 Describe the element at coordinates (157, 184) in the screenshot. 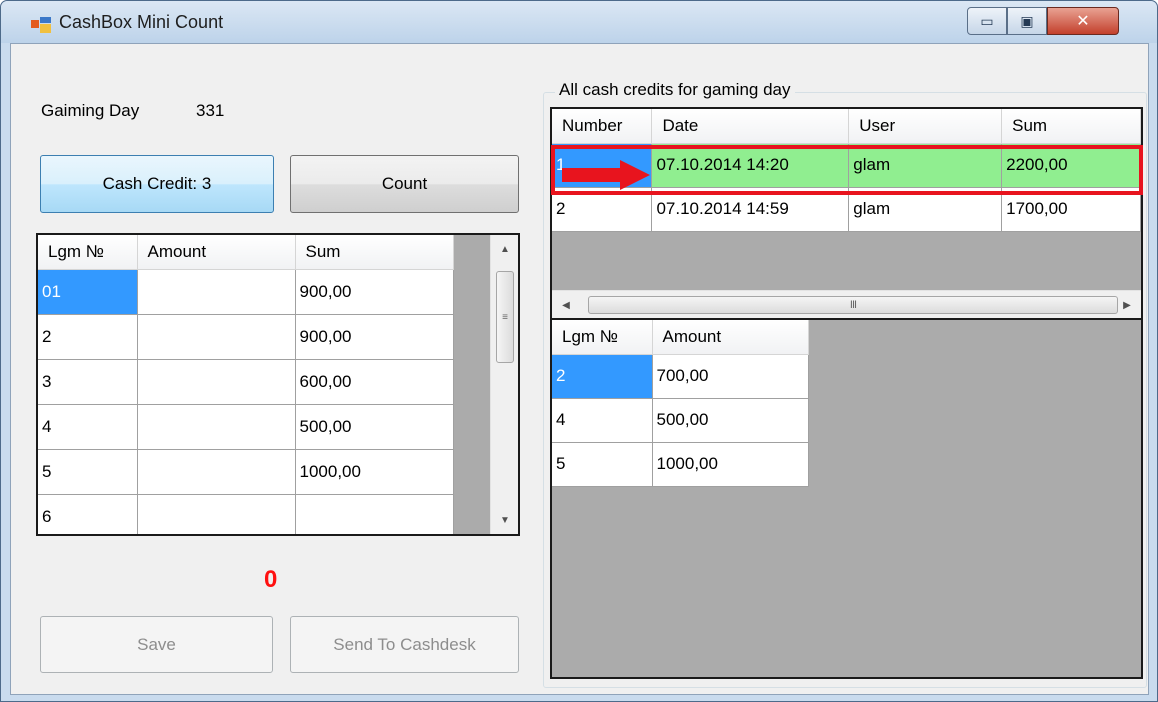

I see `cash-credit-button: Cash Credit: 3` at that location.